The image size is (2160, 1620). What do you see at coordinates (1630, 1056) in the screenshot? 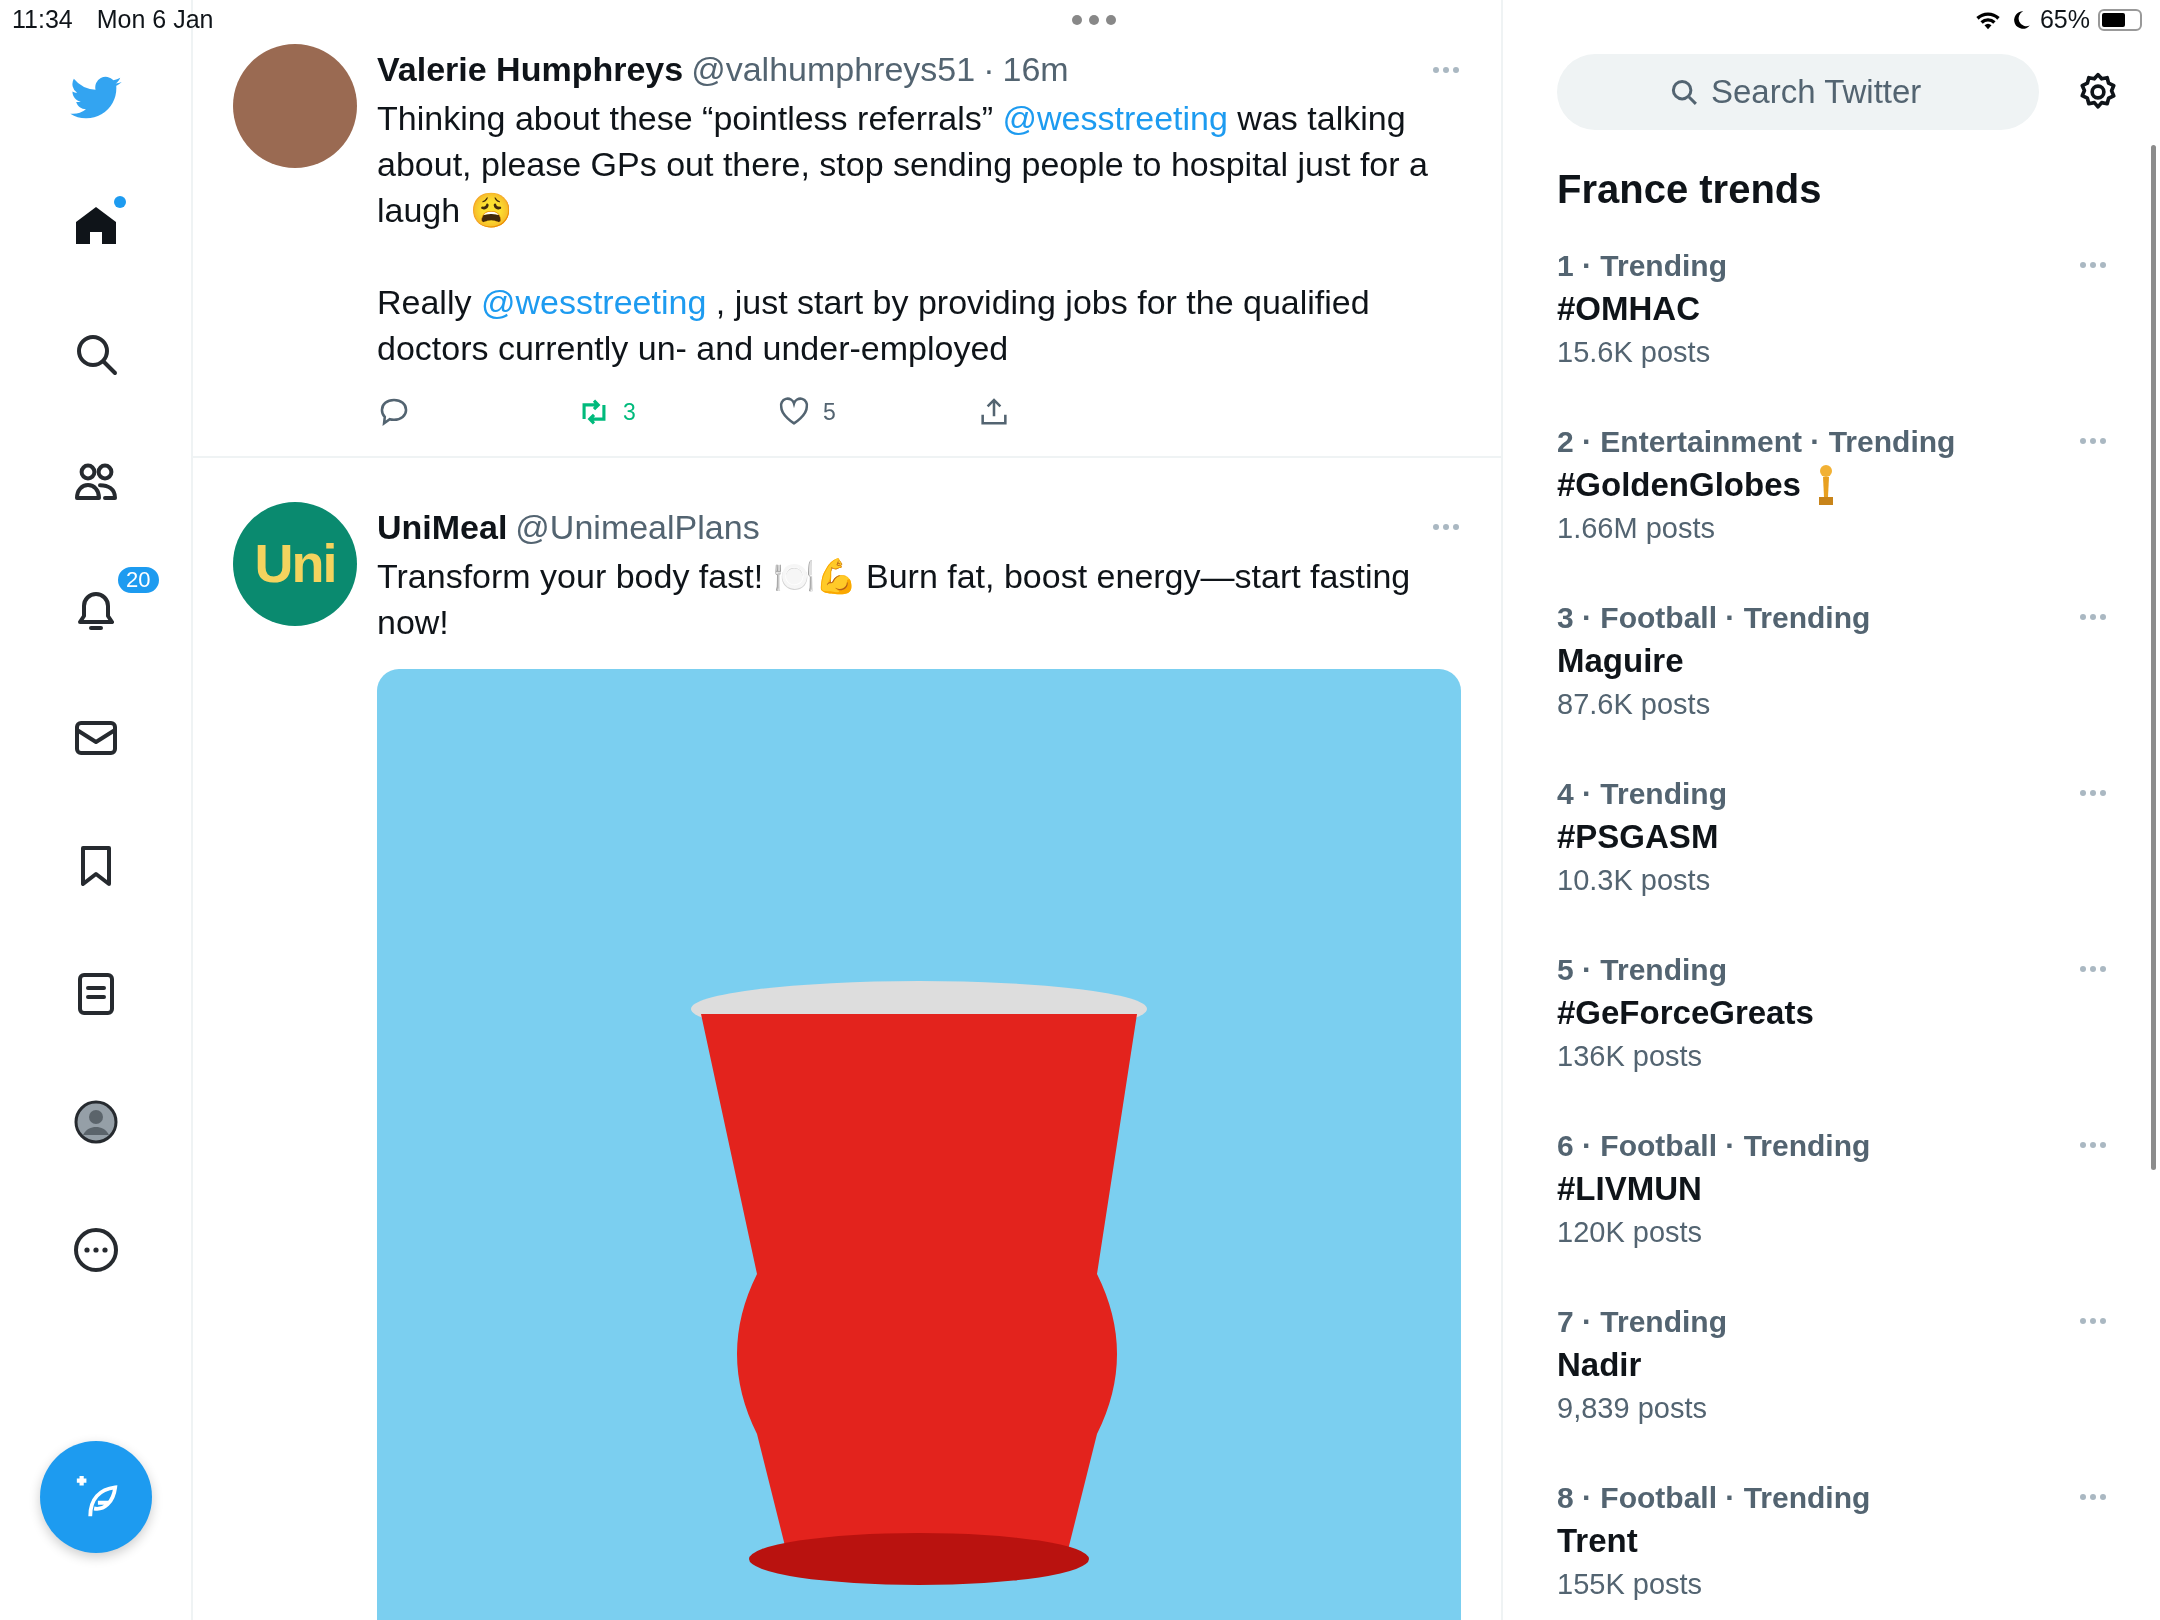
I see `post-count: 136K posts` at bounding box center [1630, 1056].